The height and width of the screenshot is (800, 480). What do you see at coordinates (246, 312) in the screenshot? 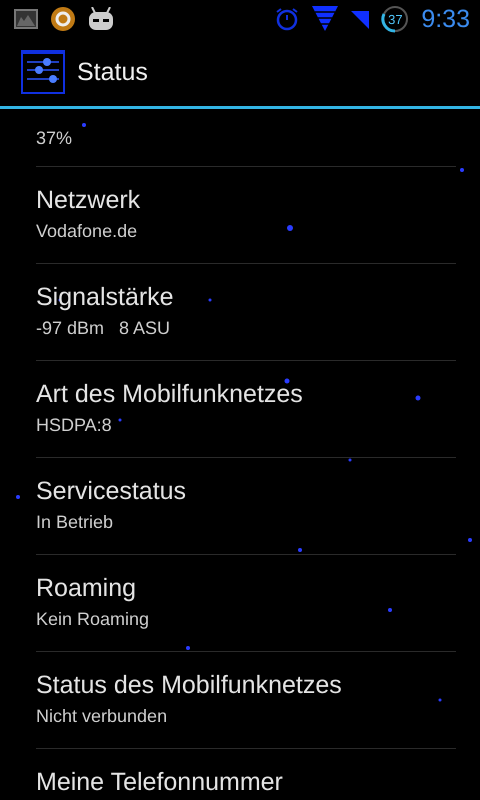
I see `status-item: Signalstärke -97 dBm 8 ASU` at bounding box center [246, 312].